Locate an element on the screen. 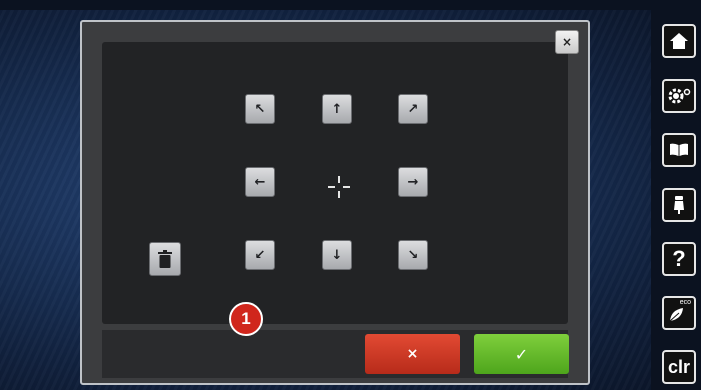 This screenshot has height=390, width=701. settings-button is located at coordinates (679, 96).